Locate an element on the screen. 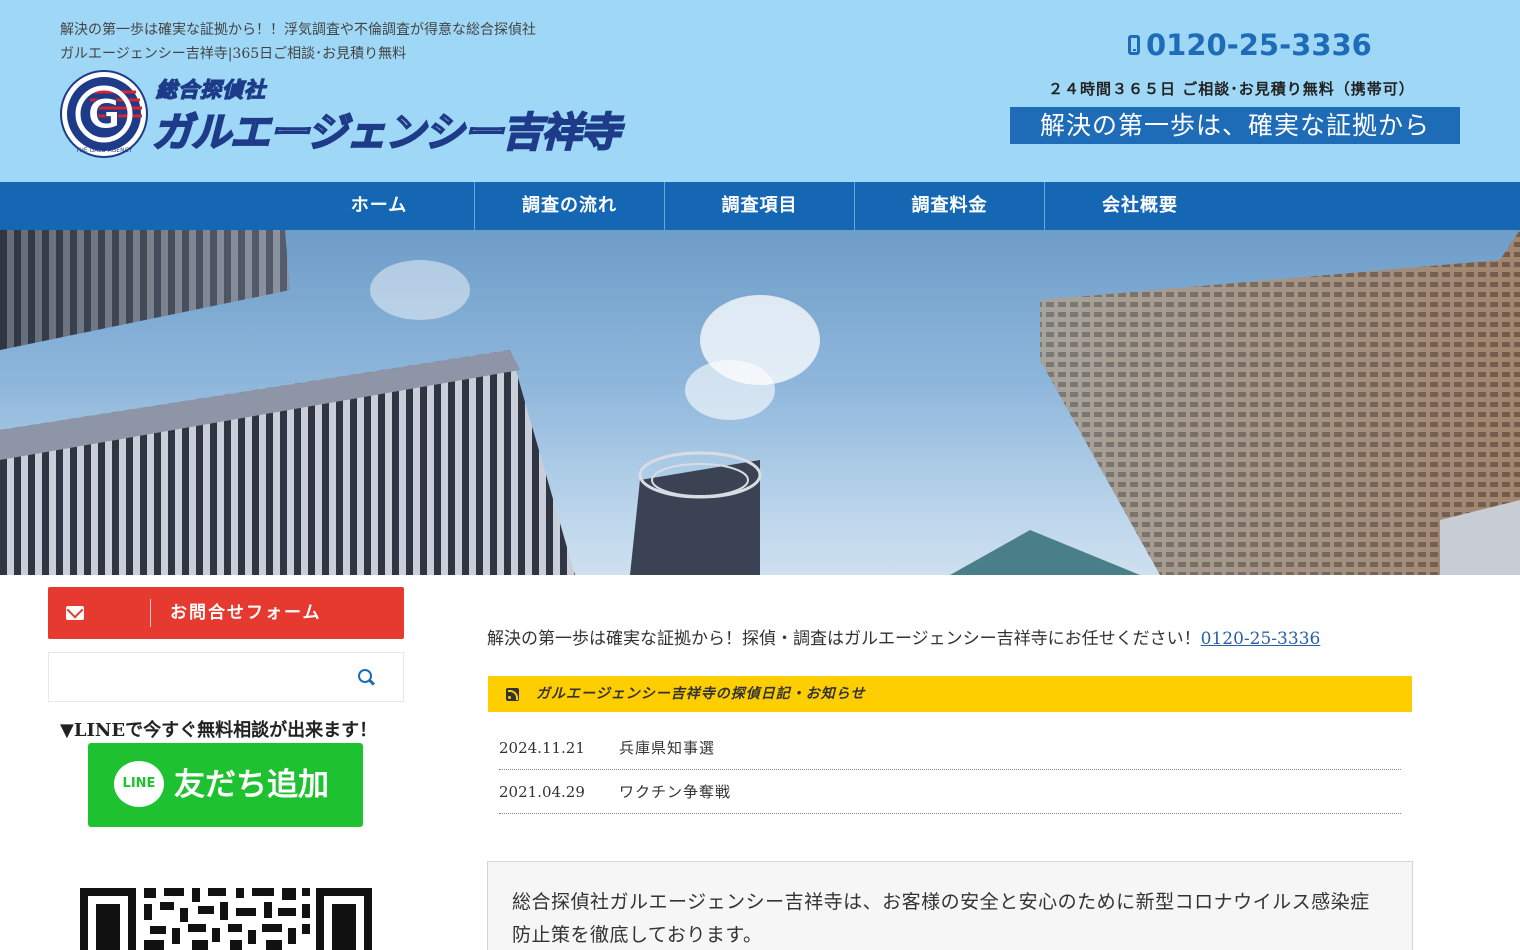 Image resolution: width=1520 pixels, height=950 pixels. site-logo: G THE GALU AGENCY 総合探偵社 ガルエージェンシー吉祥寺 is located at coordinates (340, 115).